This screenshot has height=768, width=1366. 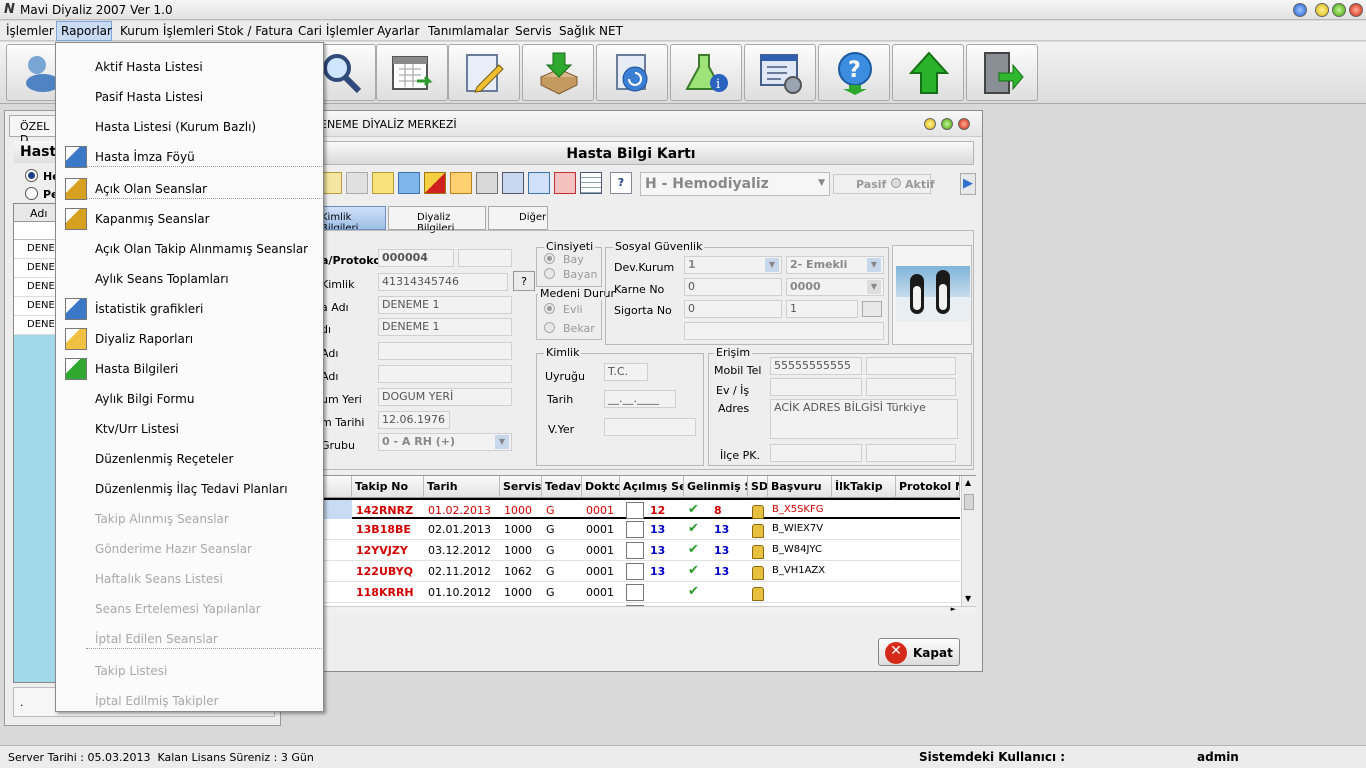 I want to click on mobil-tel-field: 55555555555, so click(x=816, y=366).